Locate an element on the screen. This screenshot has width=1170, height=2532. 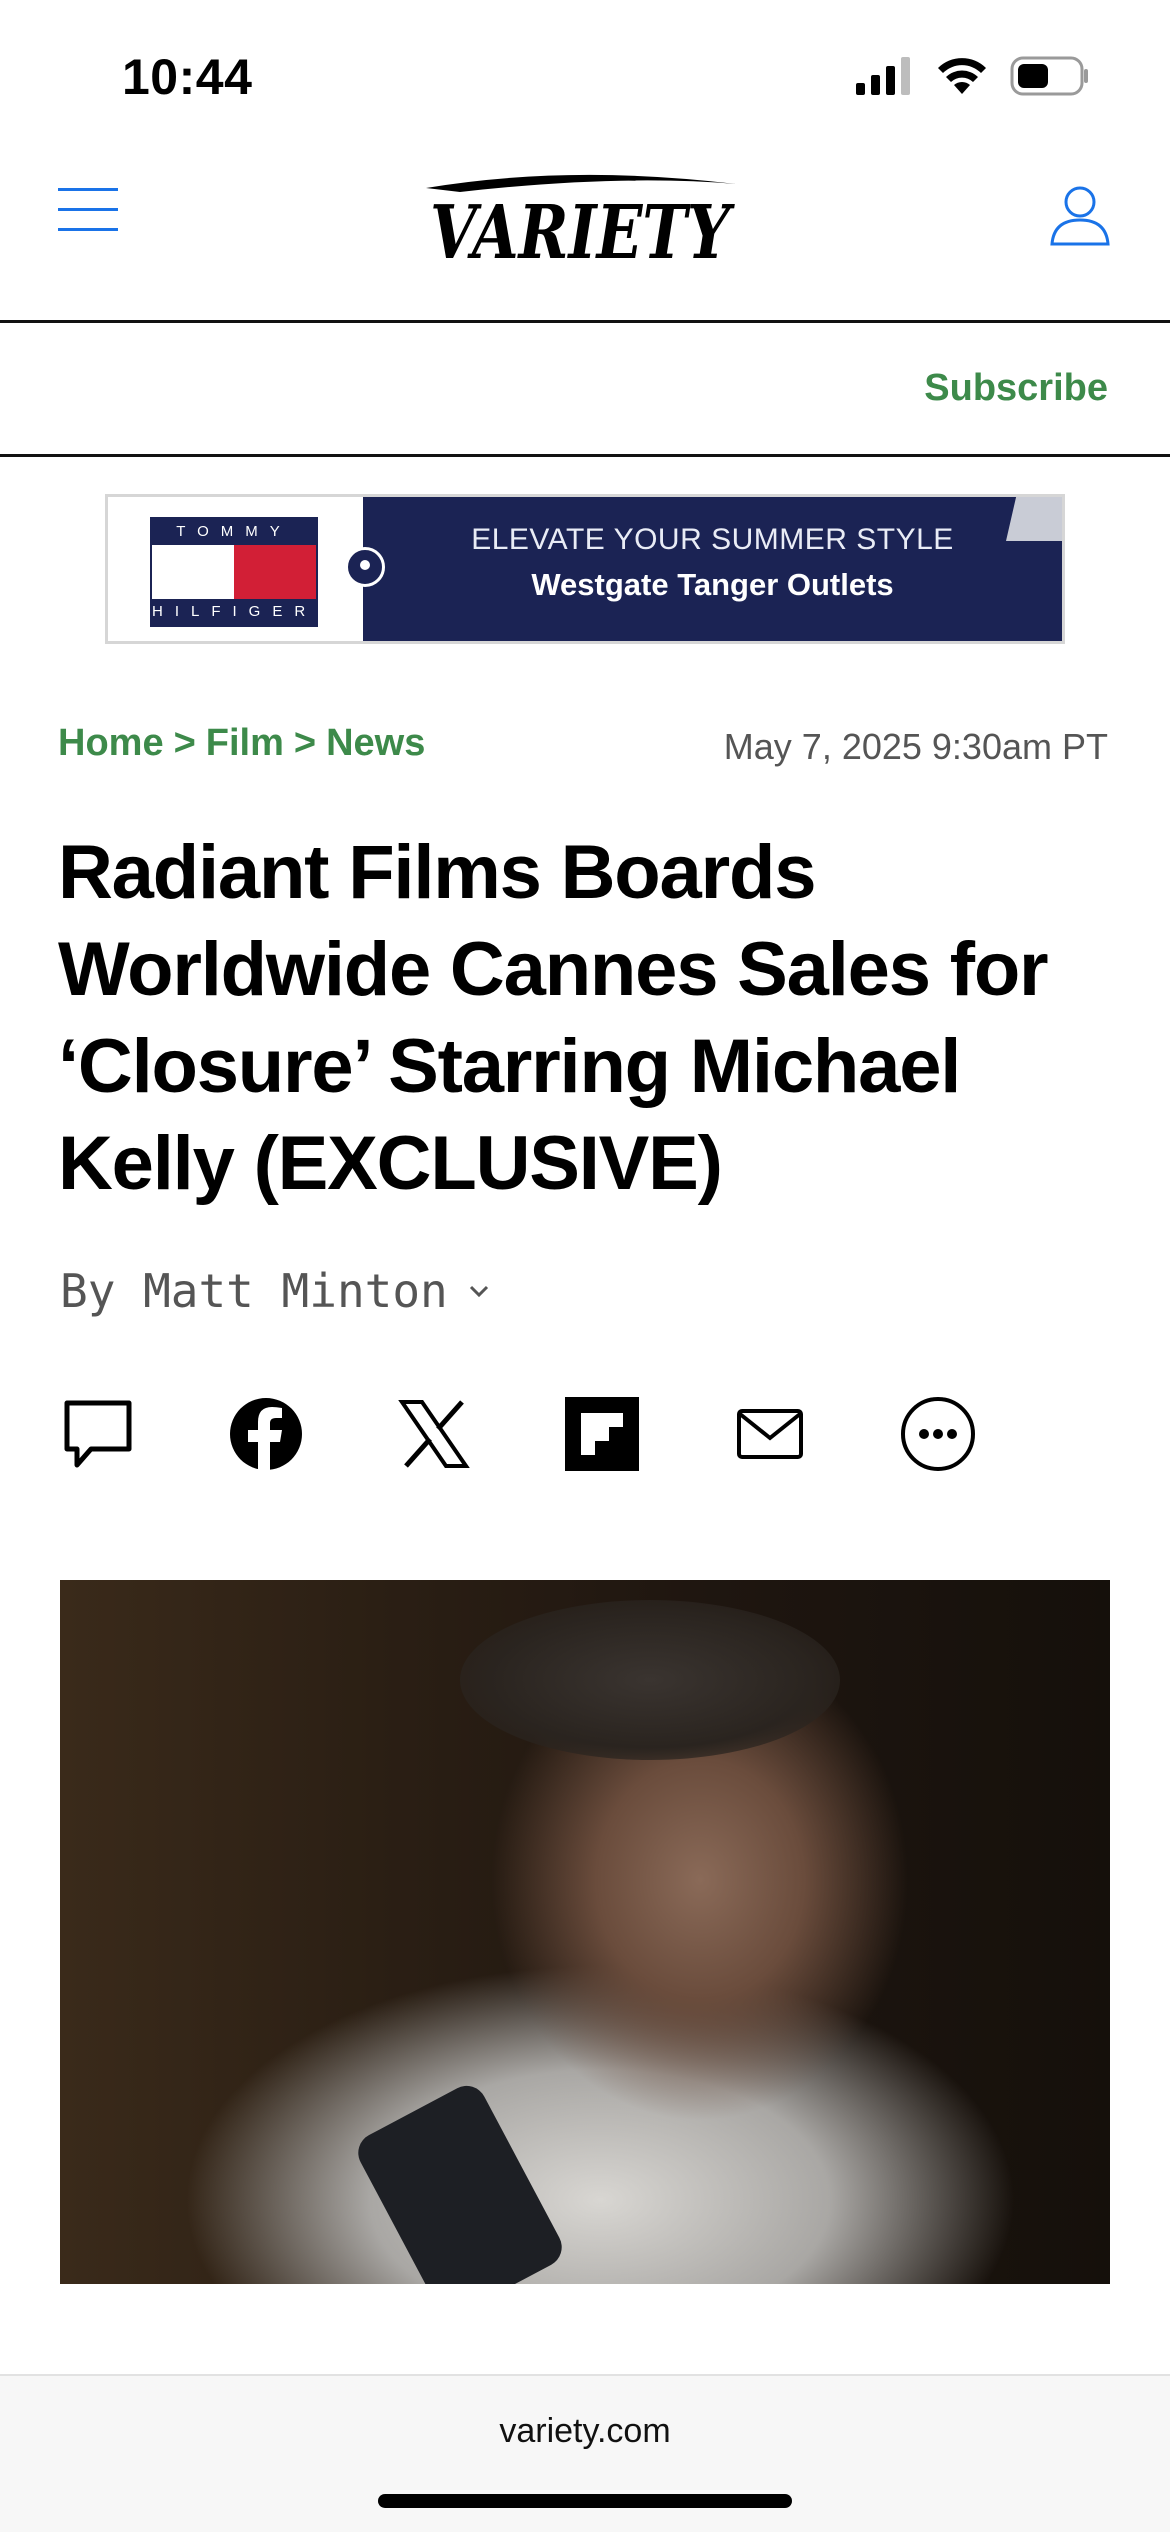
byline-author: By Matt Minton is located at coordinates (254, 1291).